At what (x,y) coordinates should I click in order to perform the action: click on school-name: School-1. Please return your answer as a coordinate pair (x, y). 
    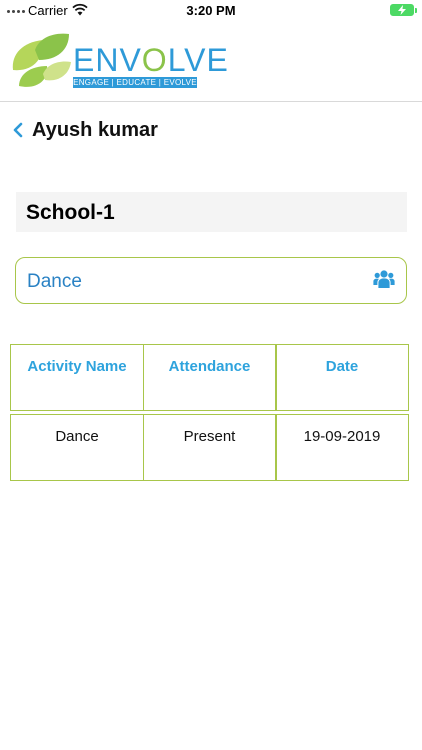
    Looking at the image, I should click on (70, 212).